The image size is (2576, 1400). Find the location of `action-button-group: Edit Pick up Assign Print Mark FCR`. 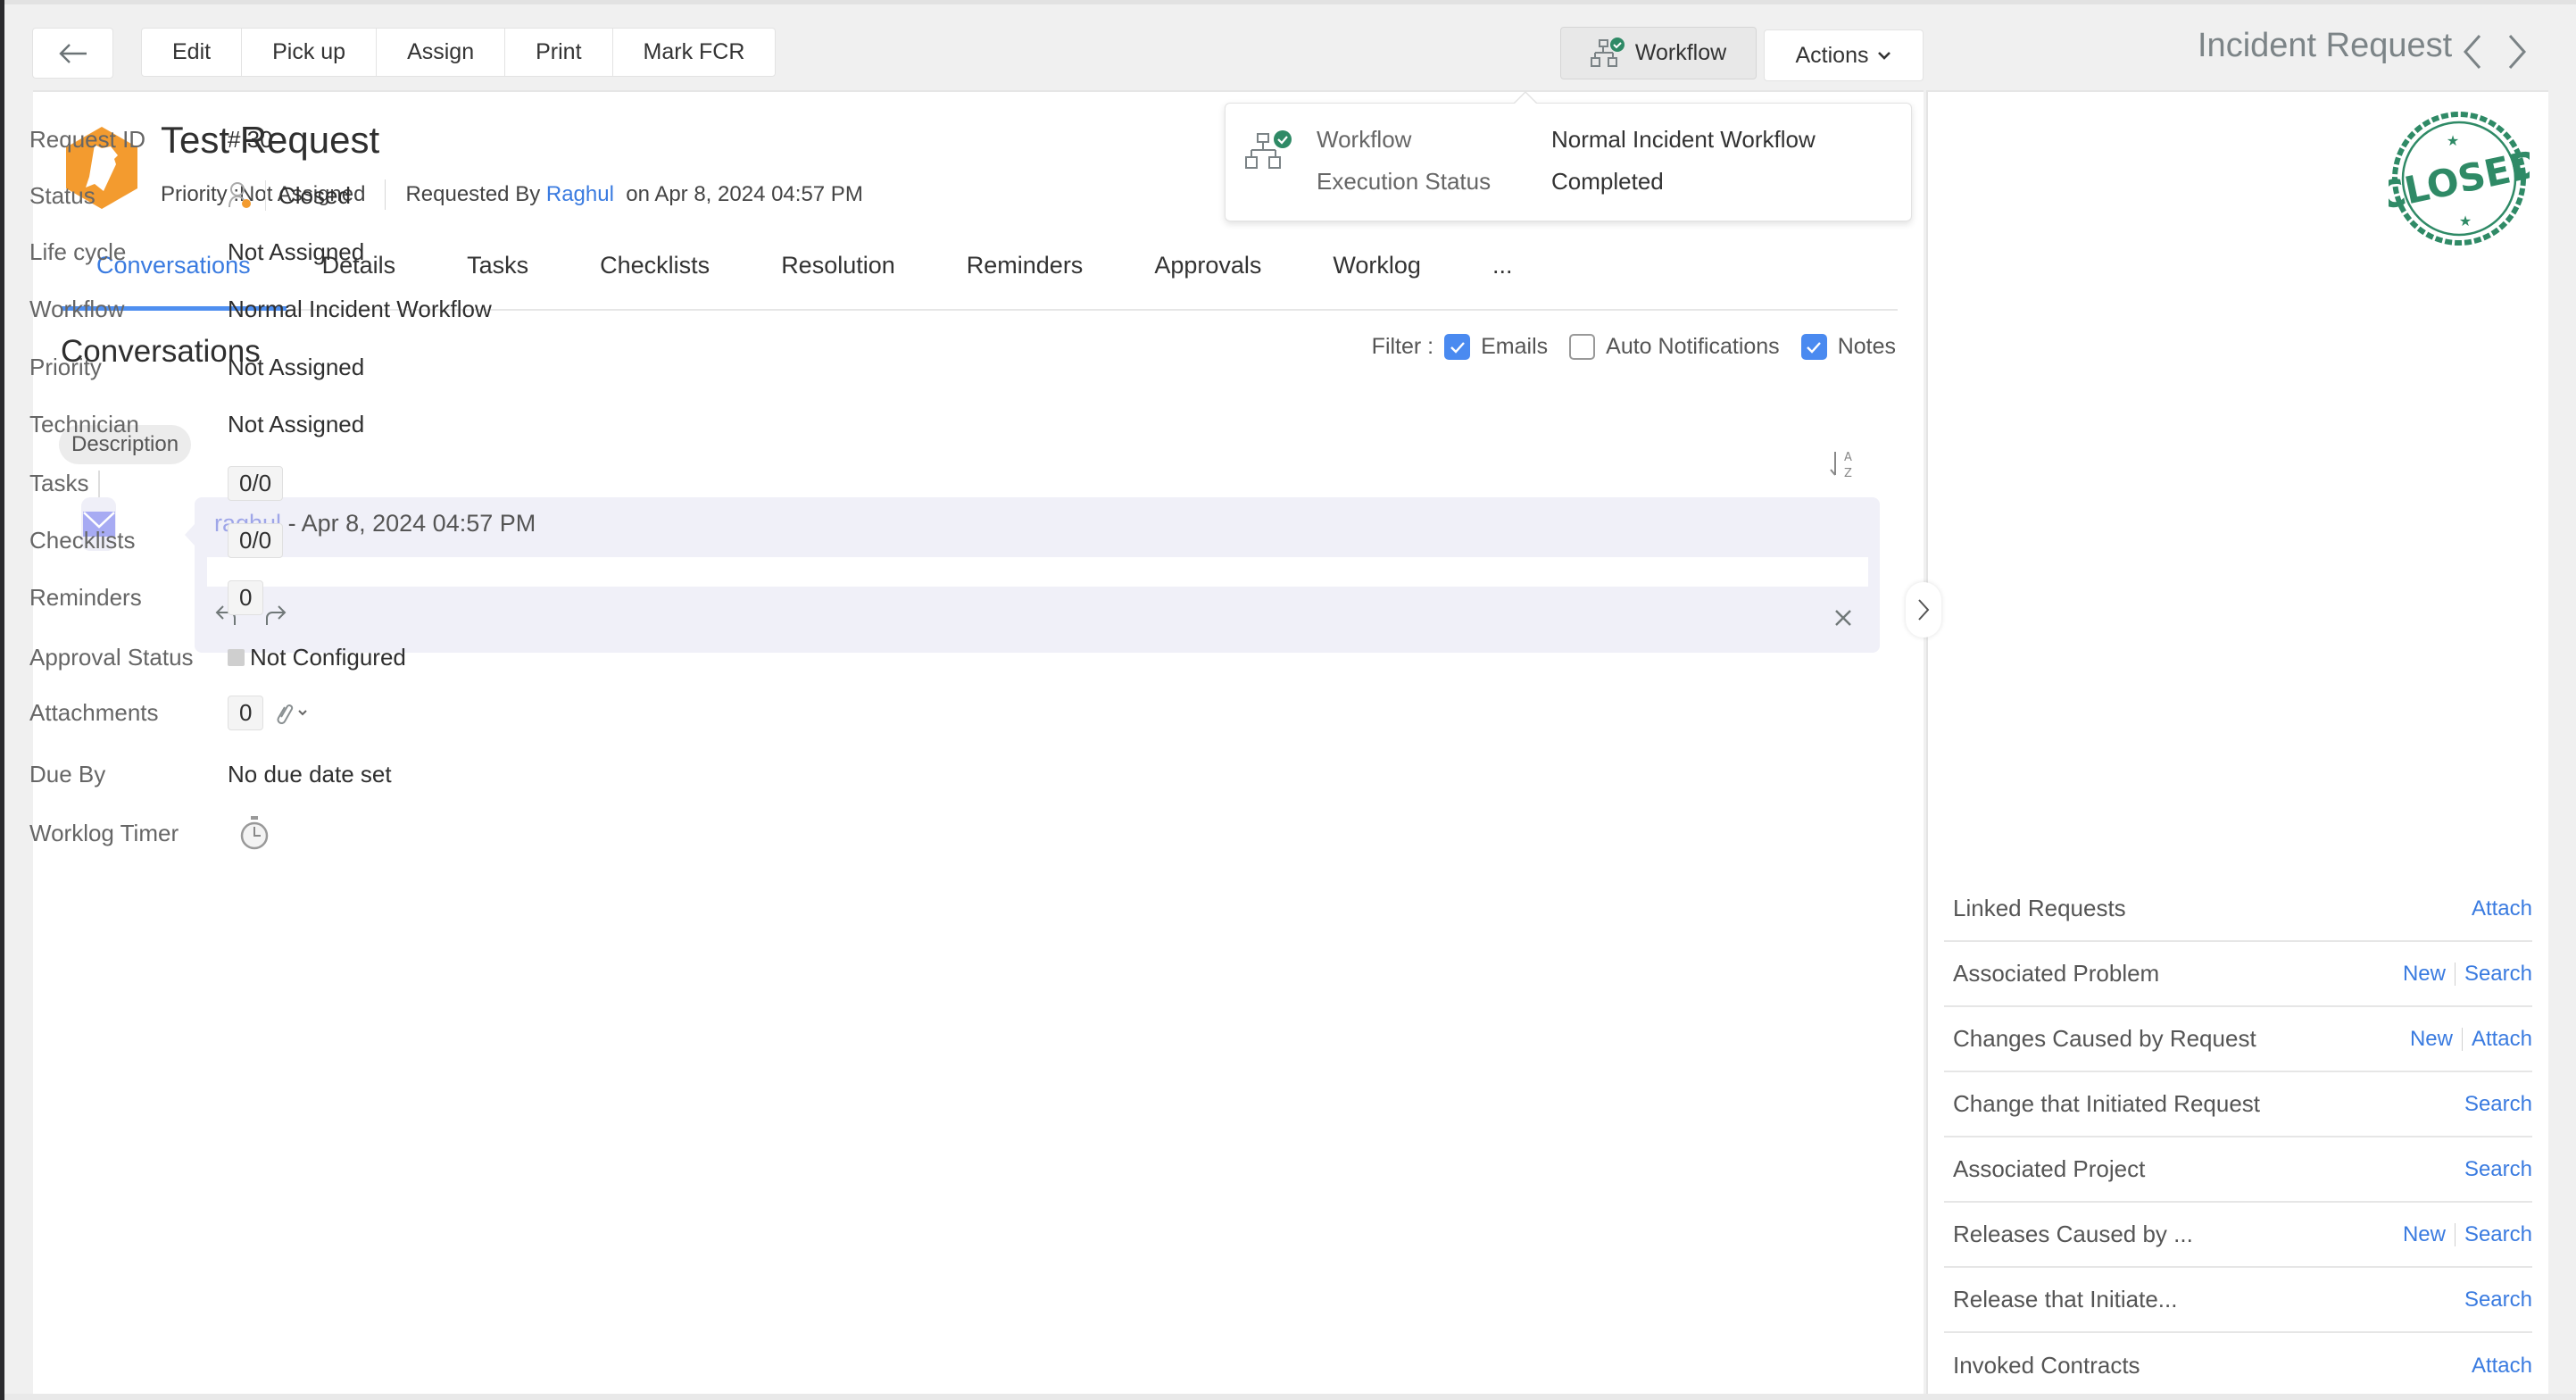

action-button-group: Edit Pick up Assign Print Mark FCR is located at coordinates (459, 53).